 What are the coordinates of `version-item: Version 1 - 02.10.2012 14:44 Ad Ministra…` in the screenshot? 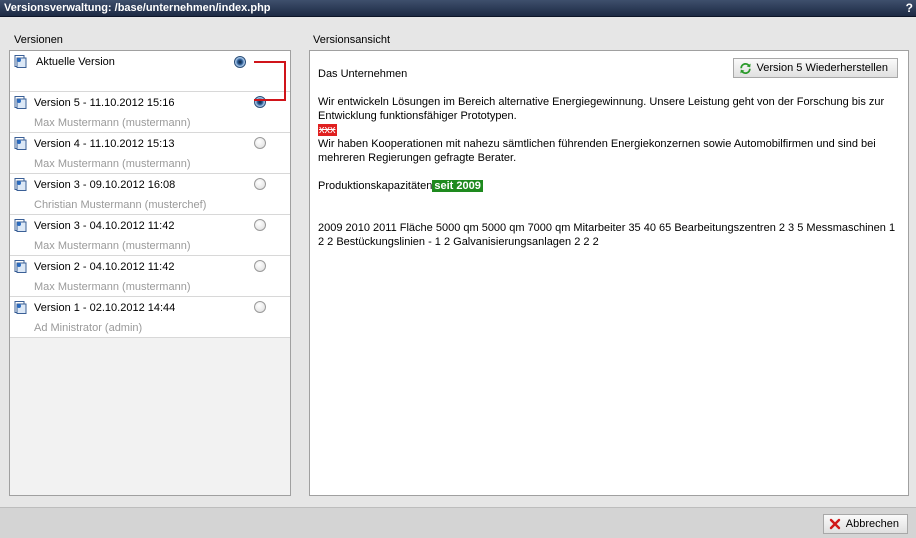 It's located at (150, 317).